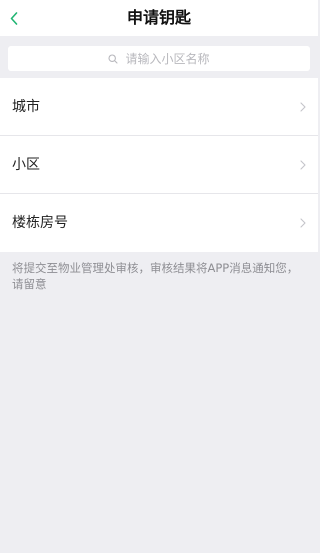  Describe the element at coordinates (113, 58) in the screenshot. I see `search-icon` at that location.